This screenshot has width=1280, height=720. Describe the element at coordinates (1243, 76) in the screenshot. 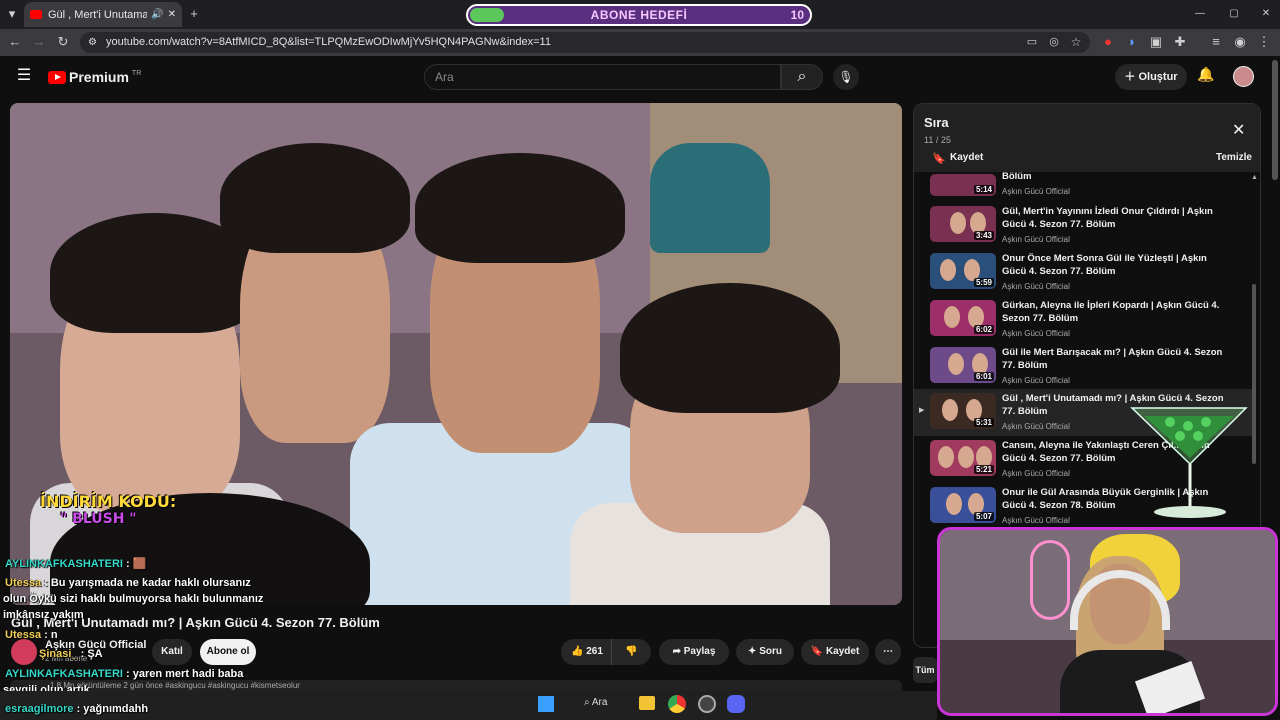

I see `user-avatar` at that location.